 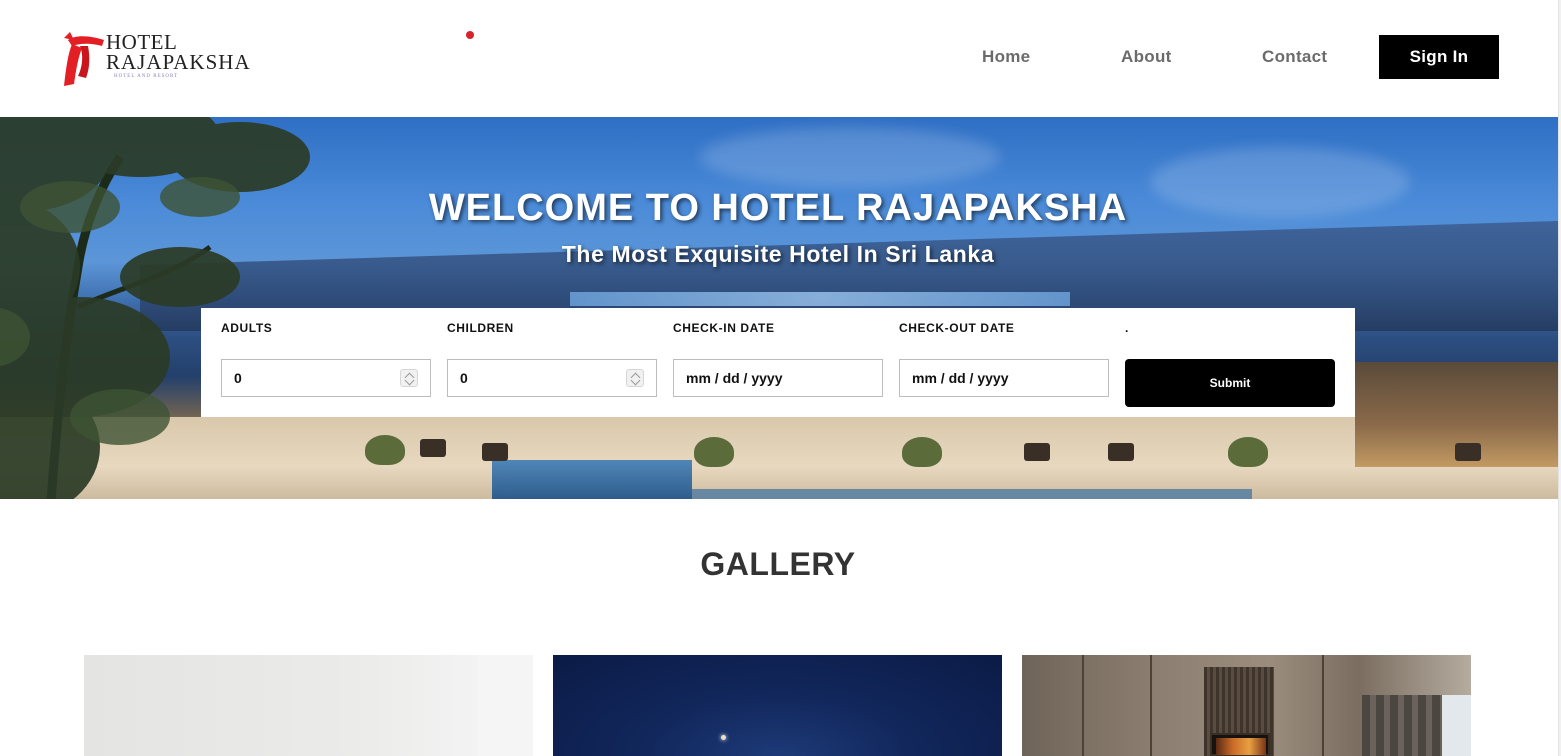 I want to click on red-scarf-logo-icon, so click(x=84, y=59).